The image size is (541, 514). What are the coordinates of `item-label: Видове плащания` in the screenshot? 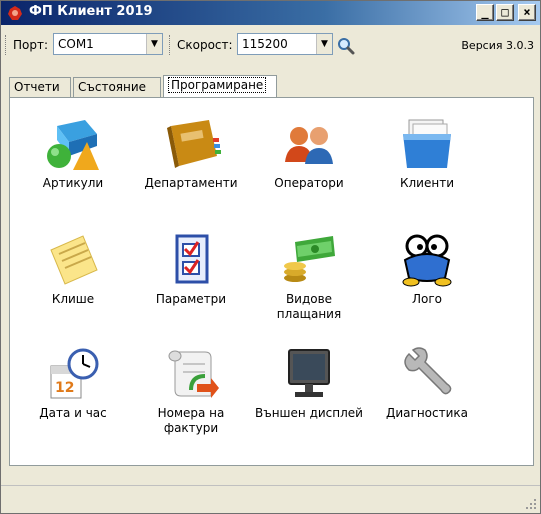 It's located at (309, 306).